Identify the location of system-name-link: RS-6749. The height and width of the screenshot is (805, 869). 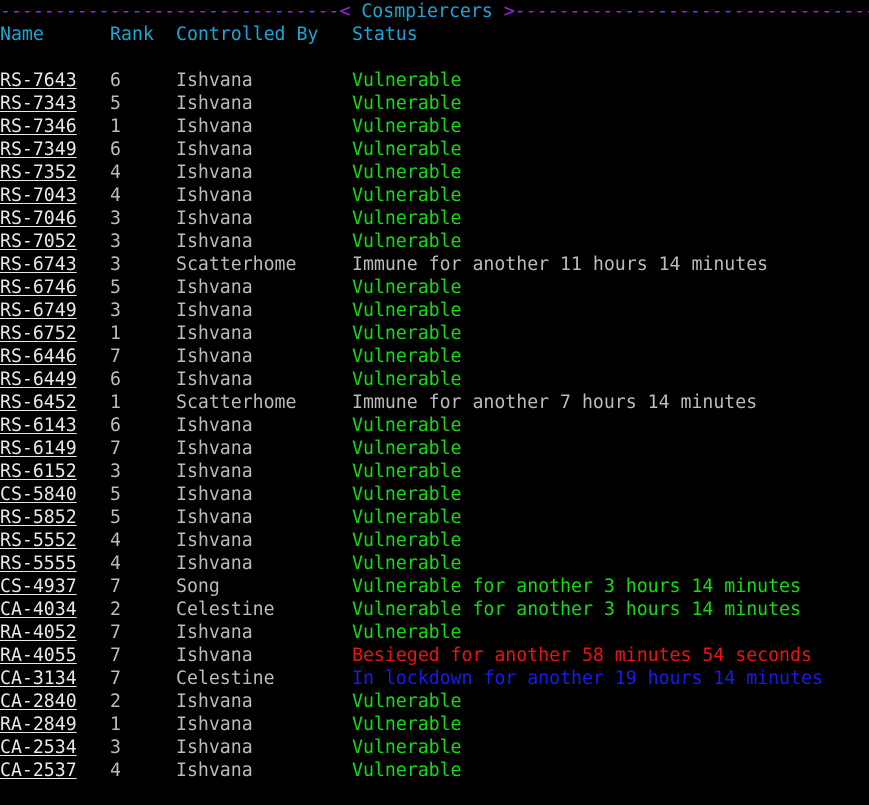
(38, 310).